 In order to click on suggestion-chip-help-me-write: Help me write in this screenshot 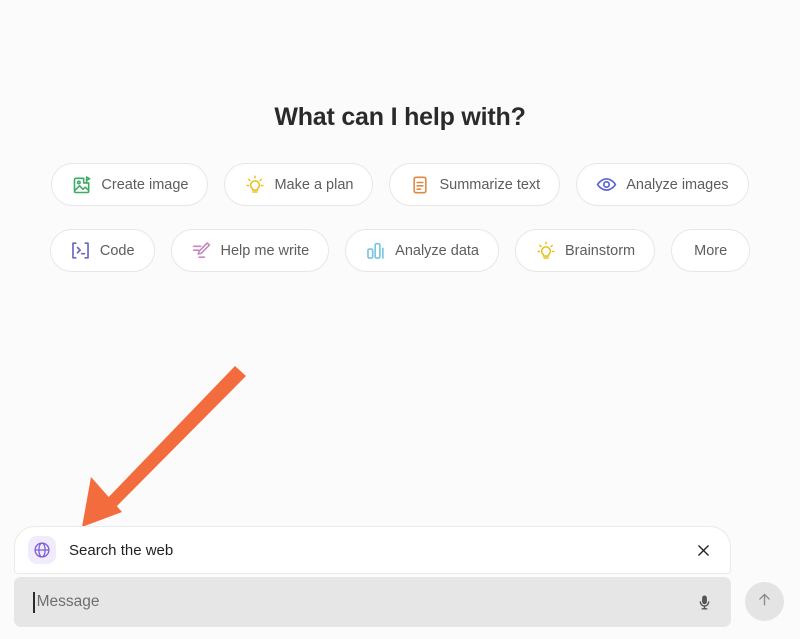, I will do `click(250, 250)`.